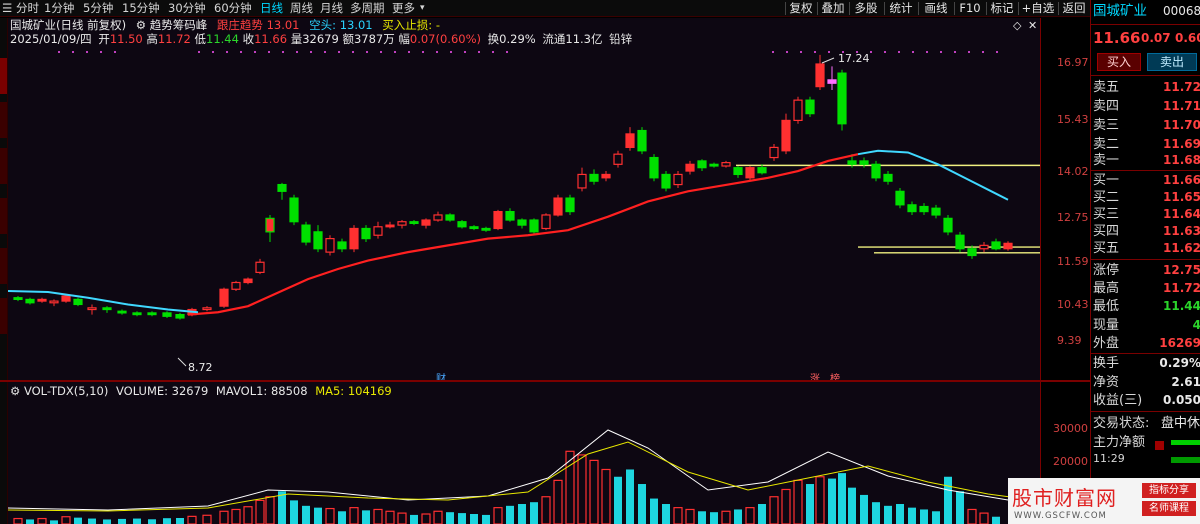 The height and width of the screenshot is (524, 1200). Describe the element at coordinates (233, 8) in the screenshot. I see `tab-60min: 60分钟` at that location.